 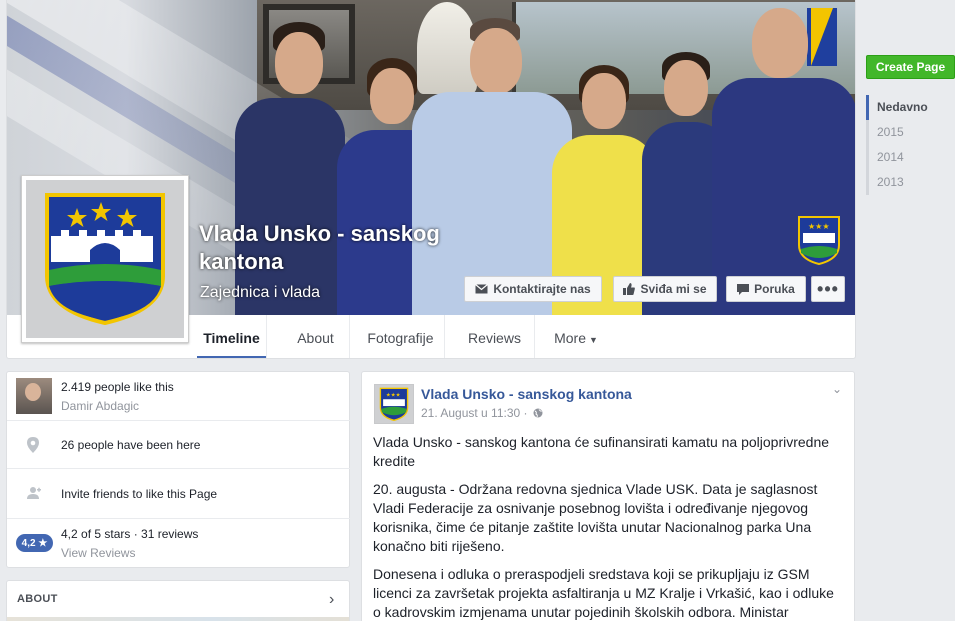 I want to click on caret-down-icon: ▼, so click(x=593, y=340).